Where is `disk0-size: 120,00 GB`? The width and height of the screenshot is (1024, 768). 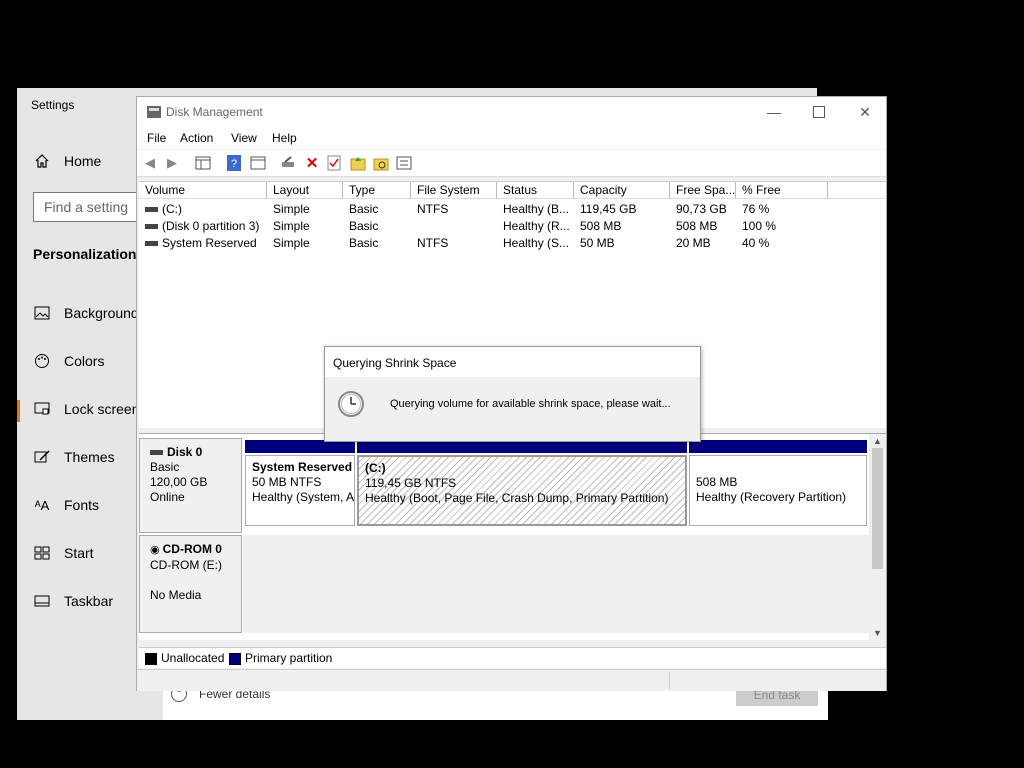 disk0-size: 120,00 GB is located at coordinates (179, 482).